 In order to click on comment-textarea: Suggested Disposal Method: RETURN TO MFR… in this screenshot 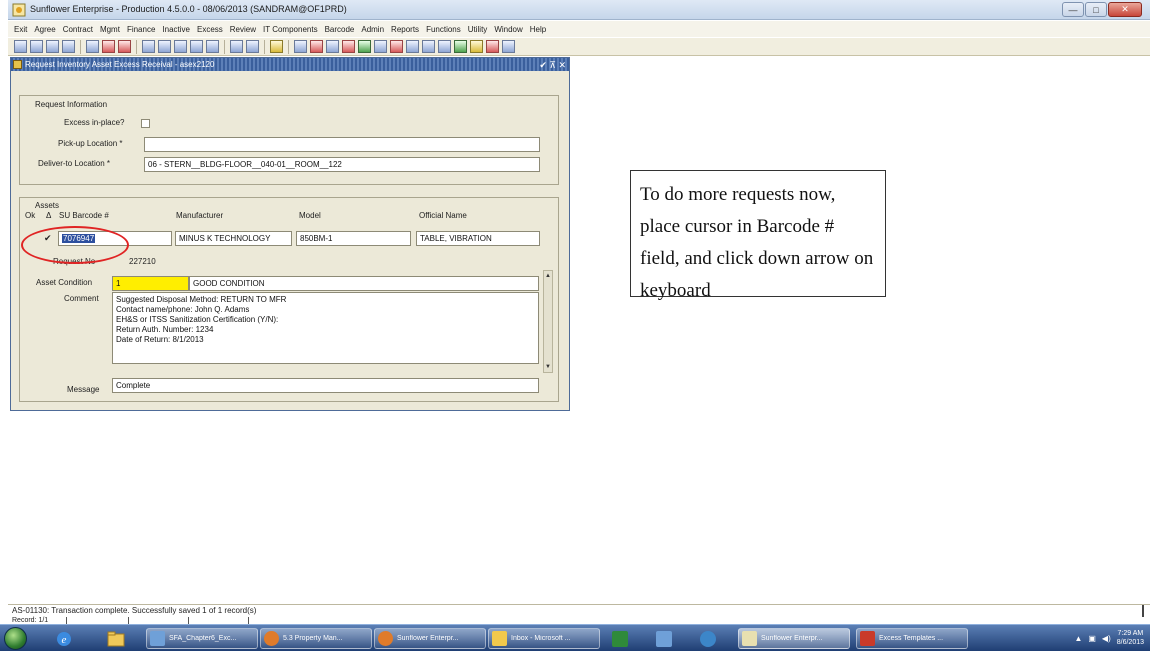, I will do `click(325, 328)`.